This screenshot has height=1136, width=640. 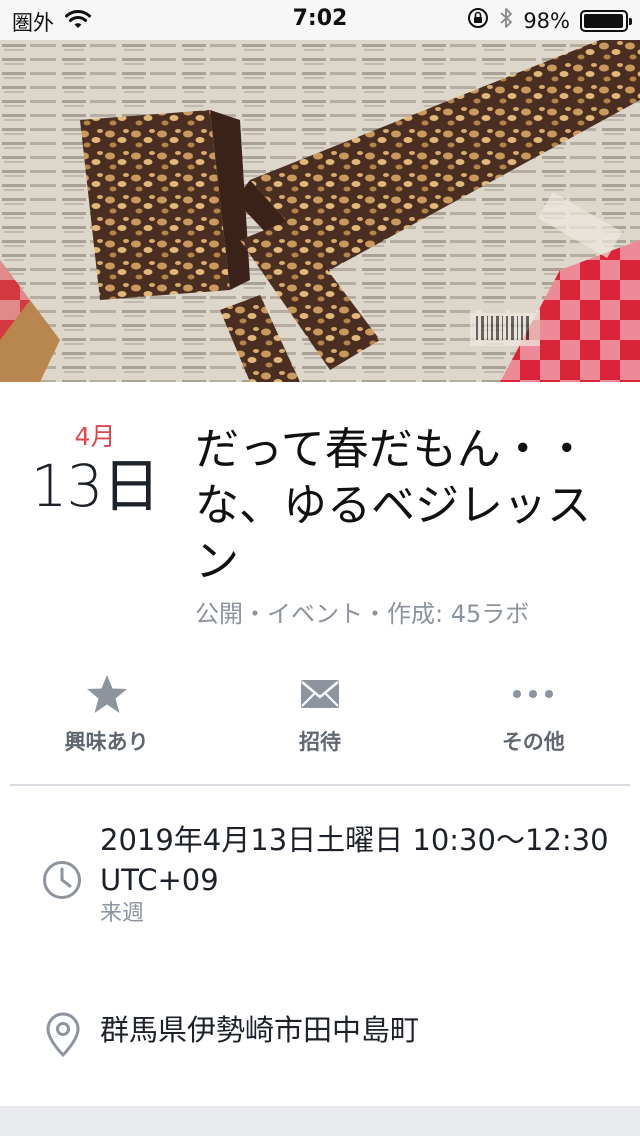 I want to click on bottom-separator, so click(x=320, y=1121).